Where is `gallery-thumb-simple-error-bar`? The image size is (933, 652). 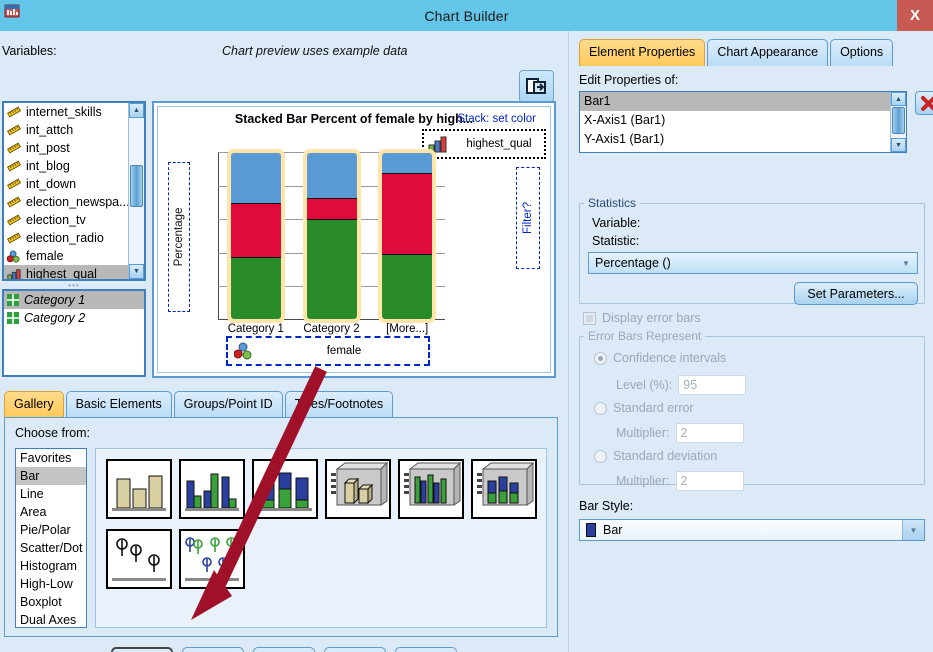
gallery-thumb-simple-error-bar is located at coordinates (139, 559).